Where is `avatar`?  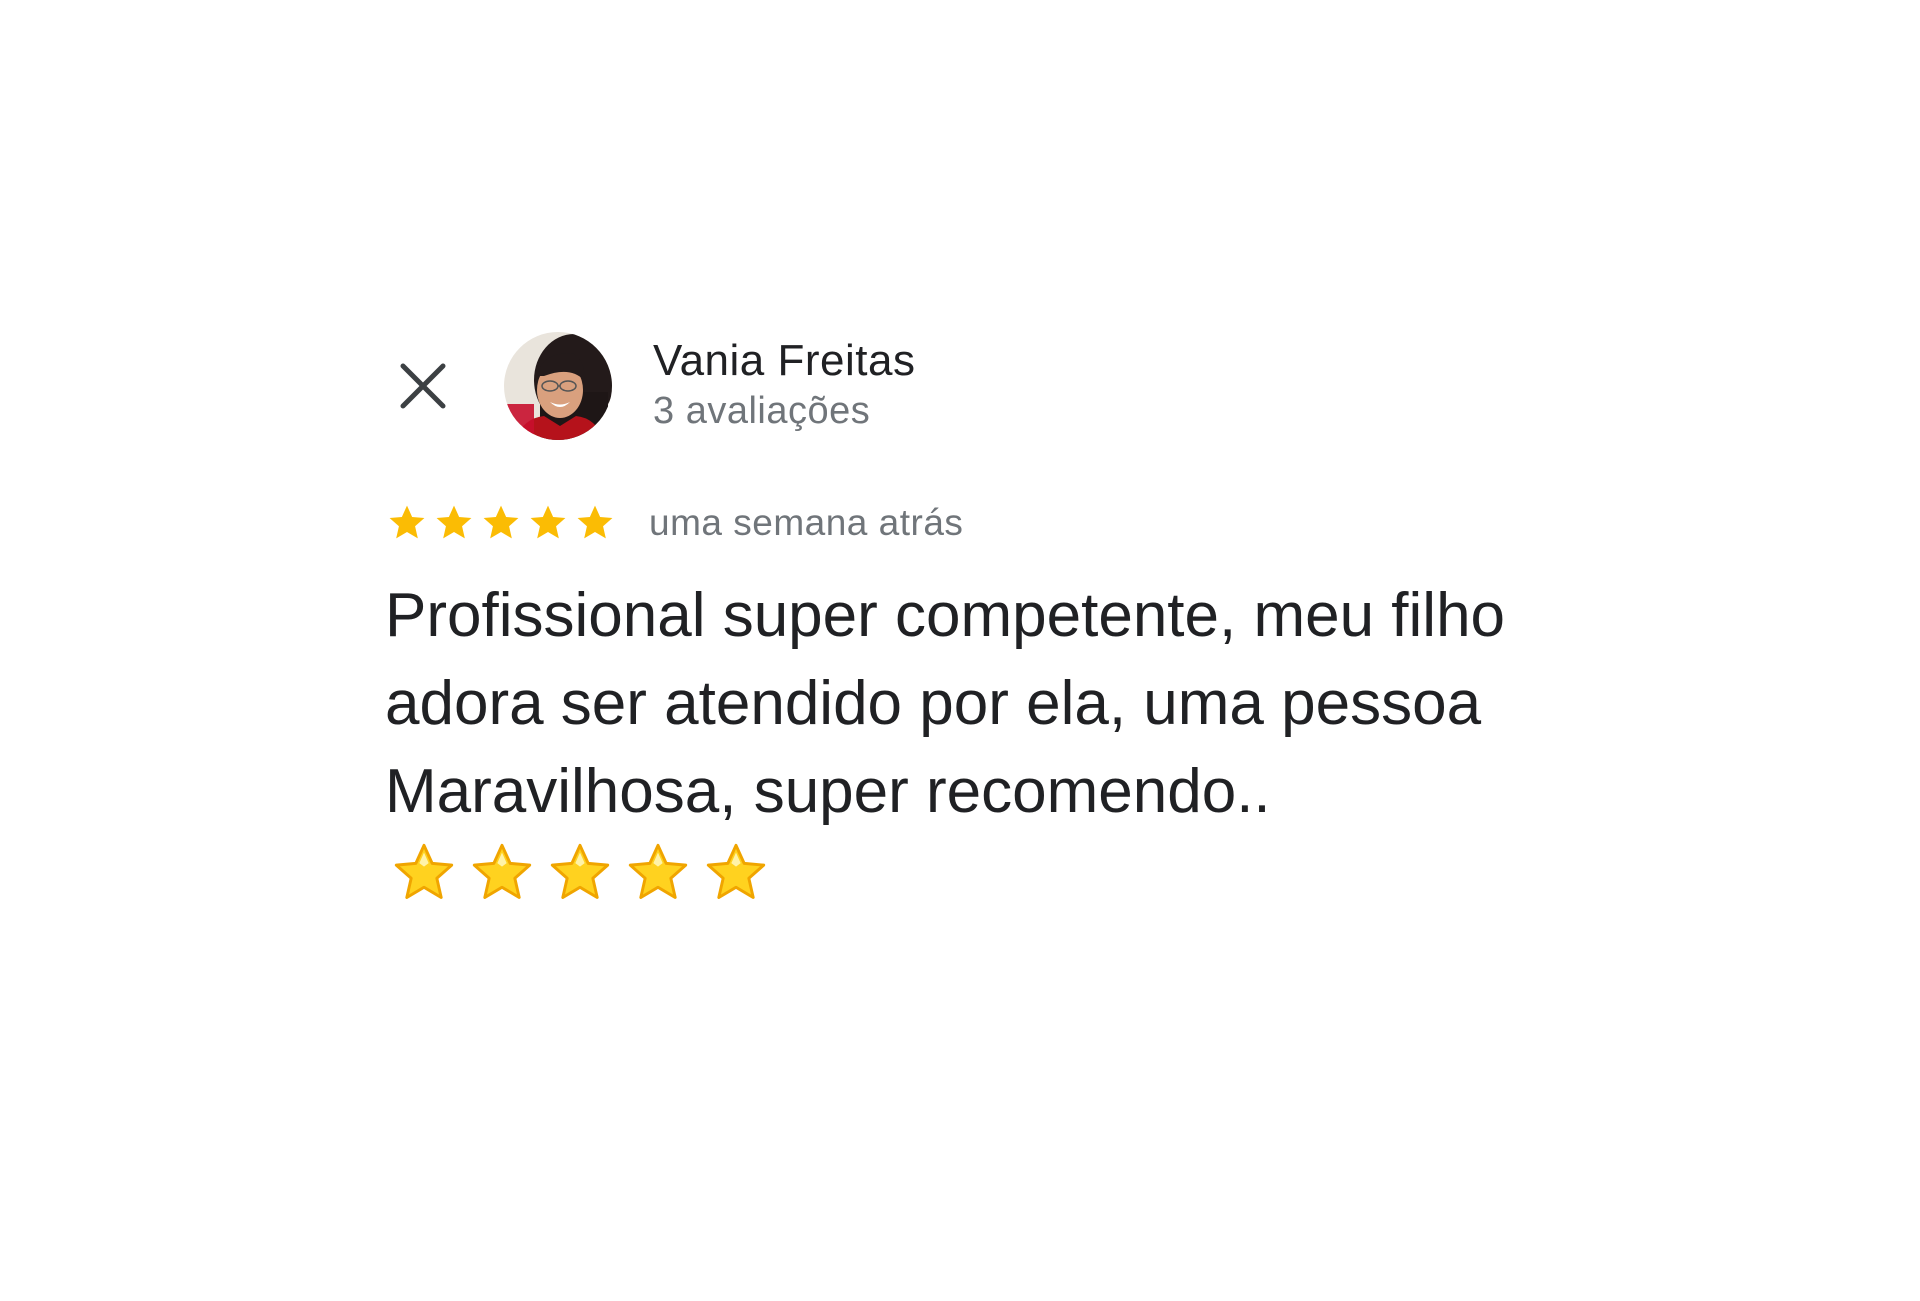 avatar is located at coordinates (558, 386).